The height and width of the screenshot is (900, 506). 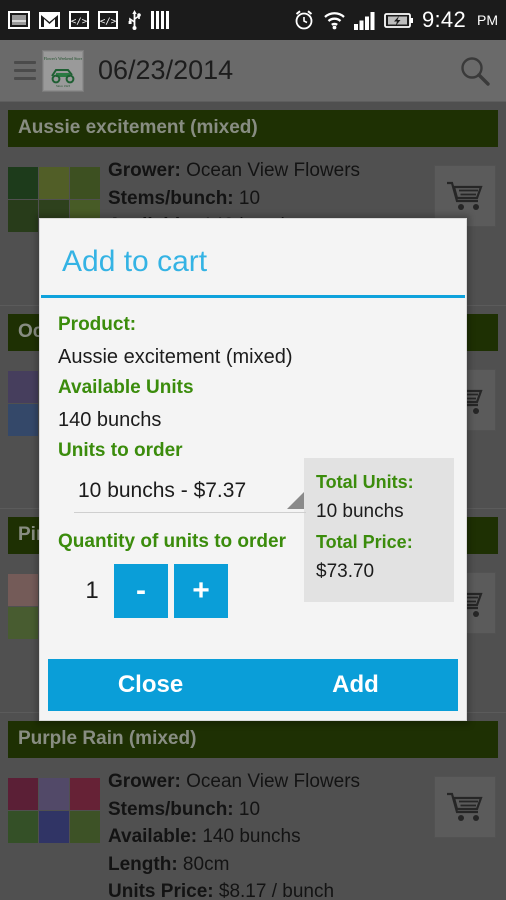 What do you see at coordinates (203, 864) in the screenshot?
I see `detail-value: 80cm` at bounding box center [203, 864].